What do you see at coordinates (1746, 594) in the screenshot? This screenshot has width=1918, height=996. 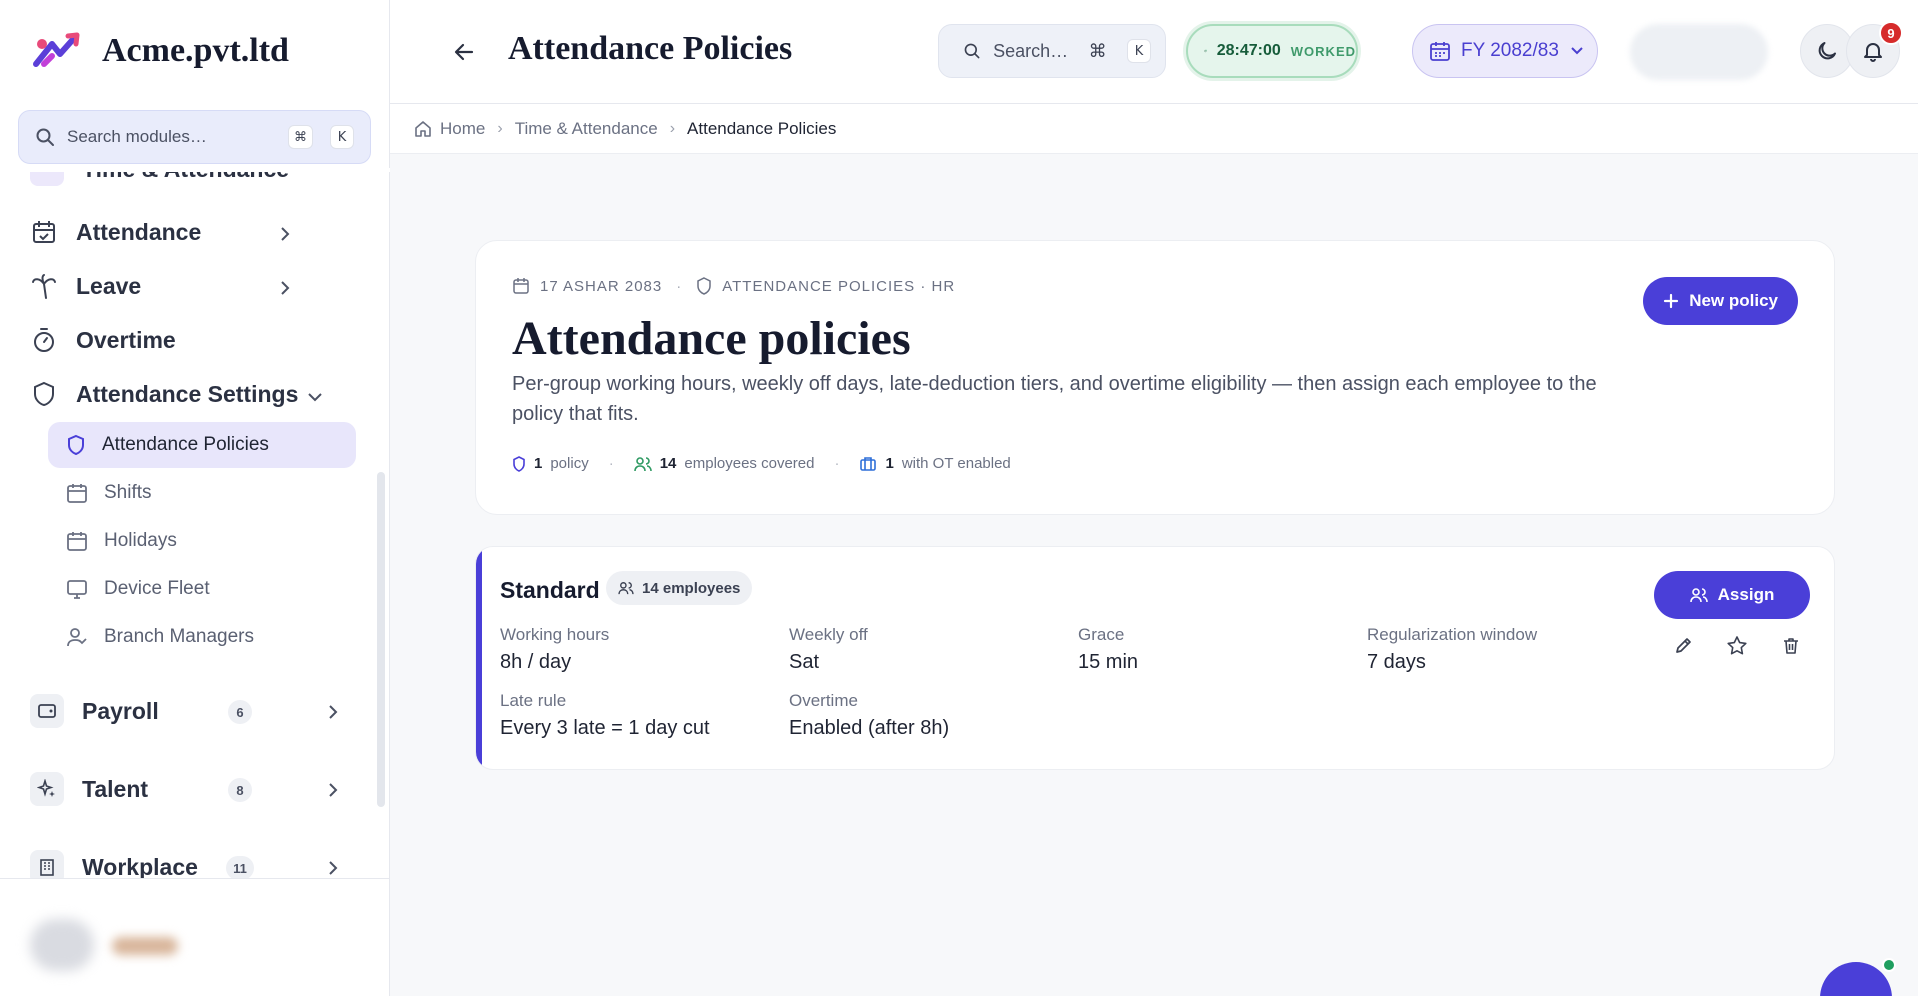 I see `assign-label: Assign` at bounding box center [1746, 594].